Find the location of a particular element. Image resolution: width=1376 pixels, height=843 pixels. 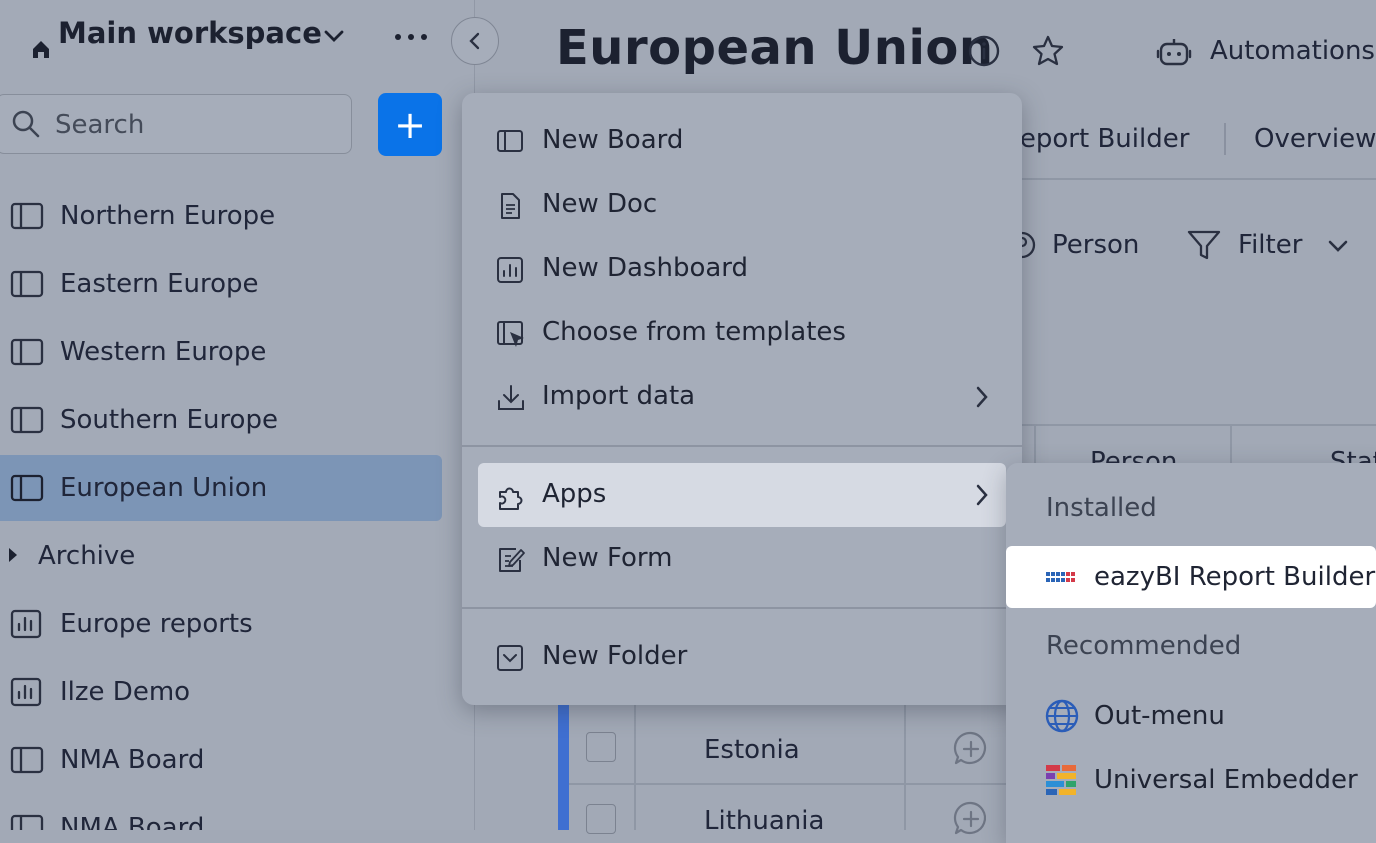

home-icon is located at coordinates (41, 49).